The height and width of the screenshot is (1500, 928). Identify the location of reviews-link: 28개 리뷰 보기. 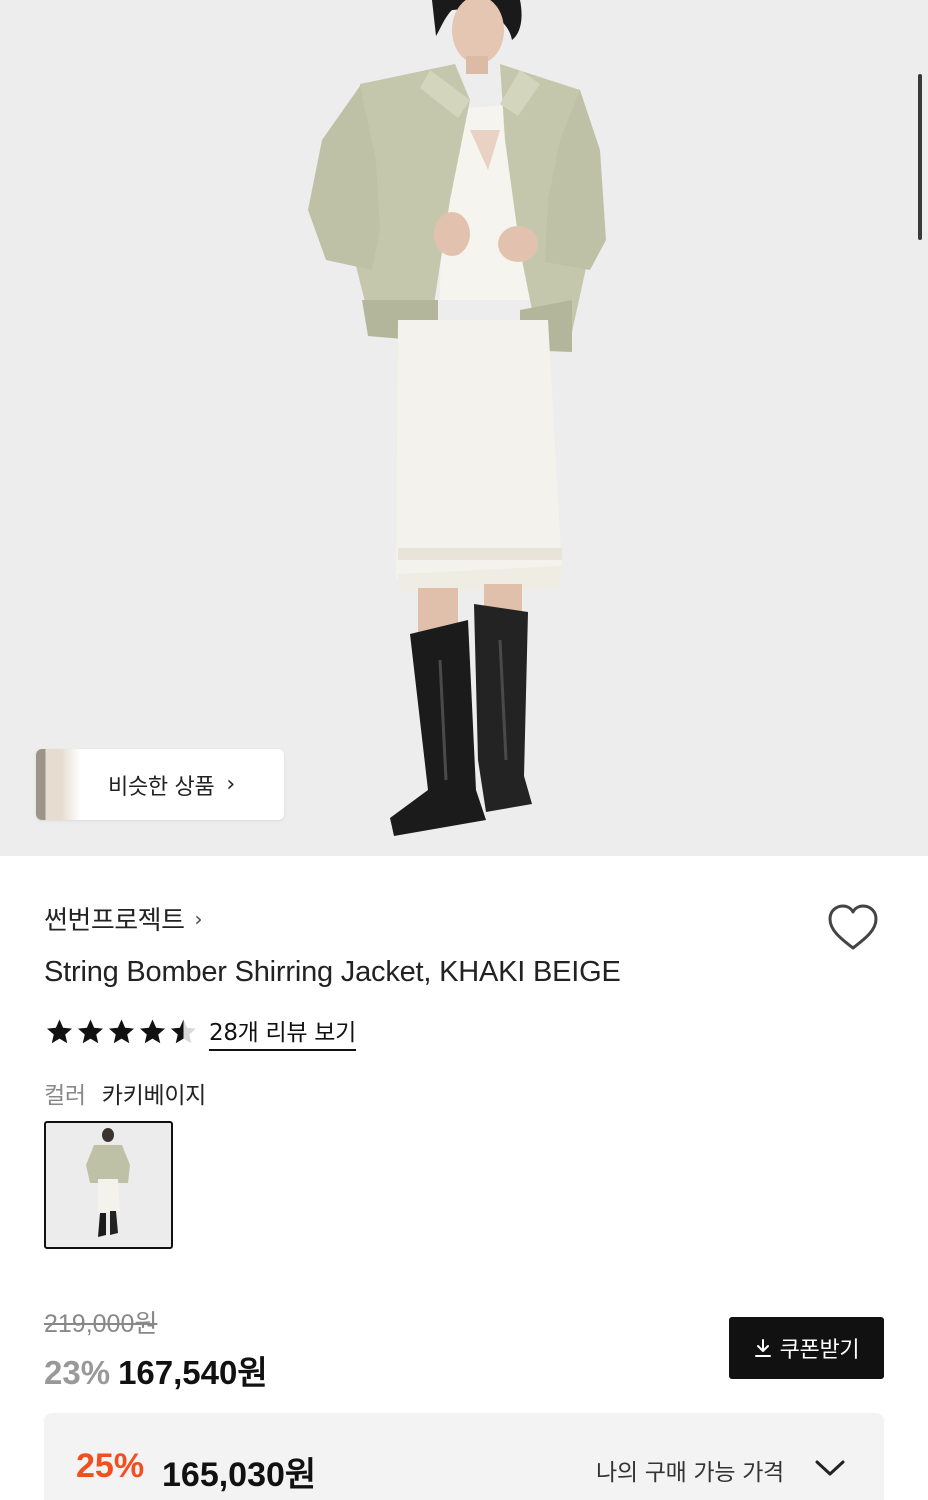
(282, 1032).